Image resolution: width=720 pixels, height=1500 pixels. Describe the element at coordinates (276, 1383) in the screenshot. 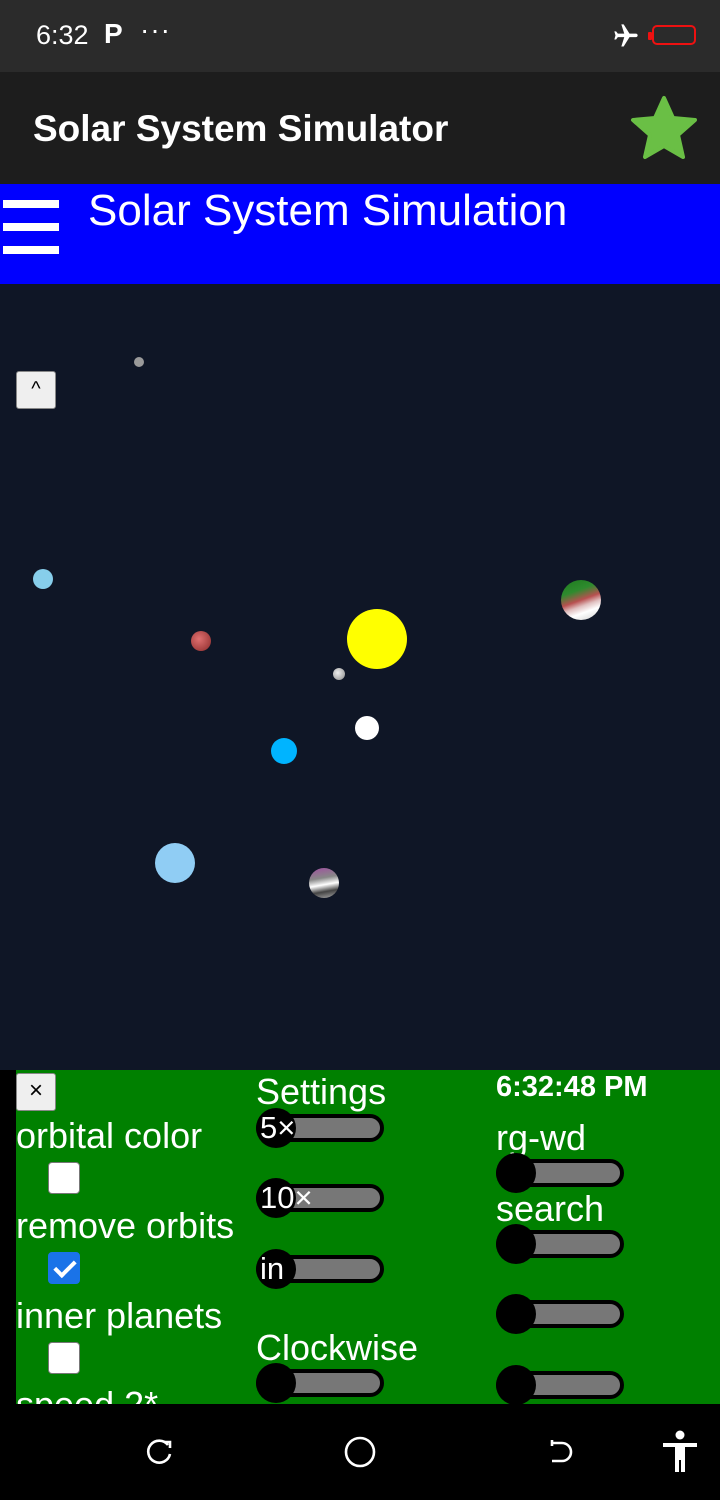

I see `clockwise-knob` at that location.